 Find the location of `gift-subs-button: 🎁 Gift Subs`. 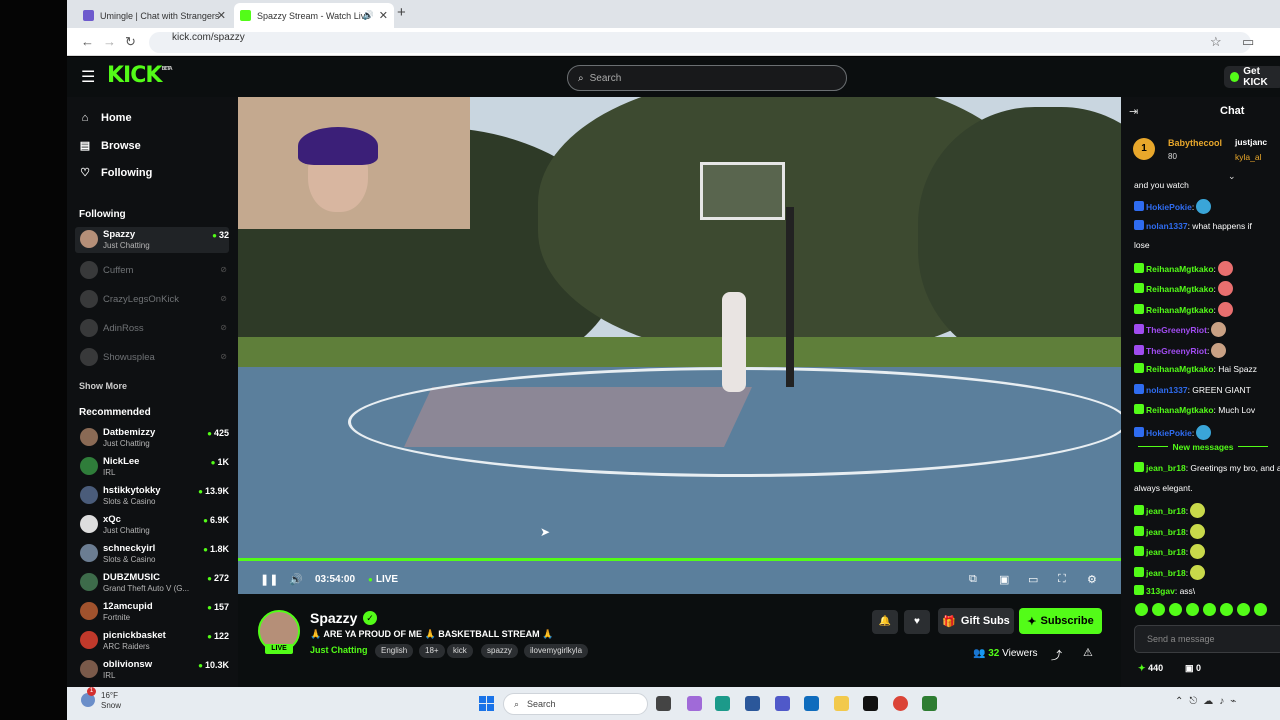

gift-subs-button: 🎁 Gift Subs is located at coordinates (976, 621).